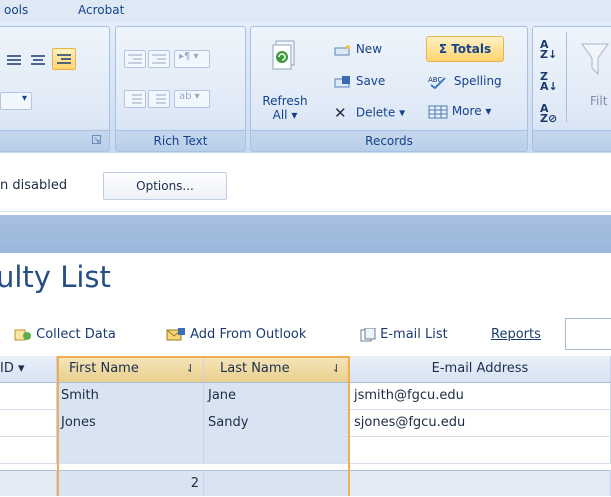 This screenshot has height=497, width=611. I want to click on column-header-email: E-mail Address, so click(480, 369).